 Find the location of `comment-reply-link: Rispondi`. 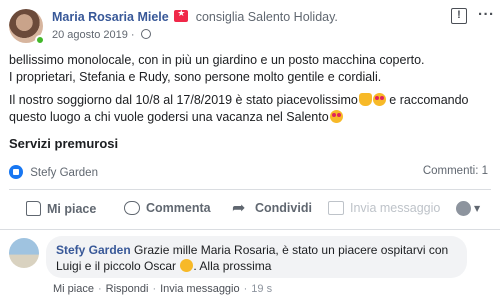

comment-reply-link: Rispondi is located at coordinates (127, 289).